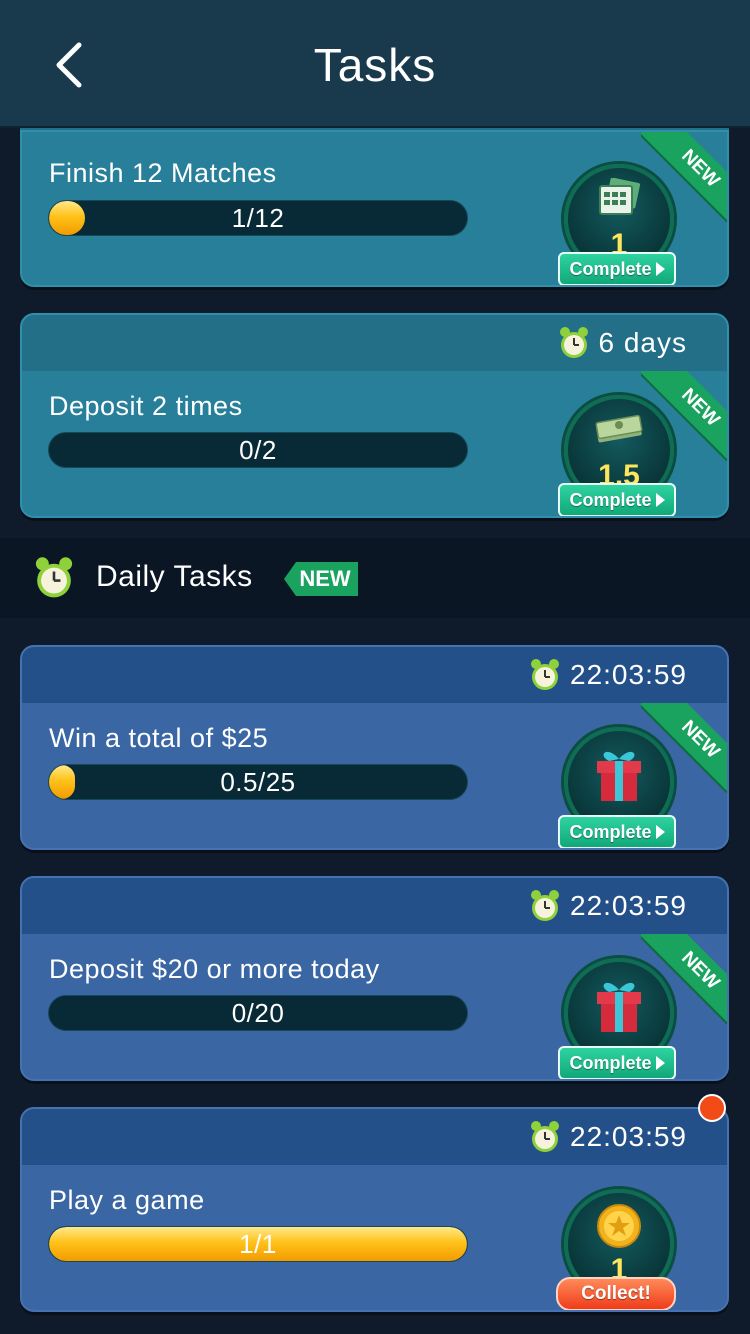  I want to click on task-card-finish-matches: Finish 12 Matches 1/12 1 Complete NEW, so click(374, 208).